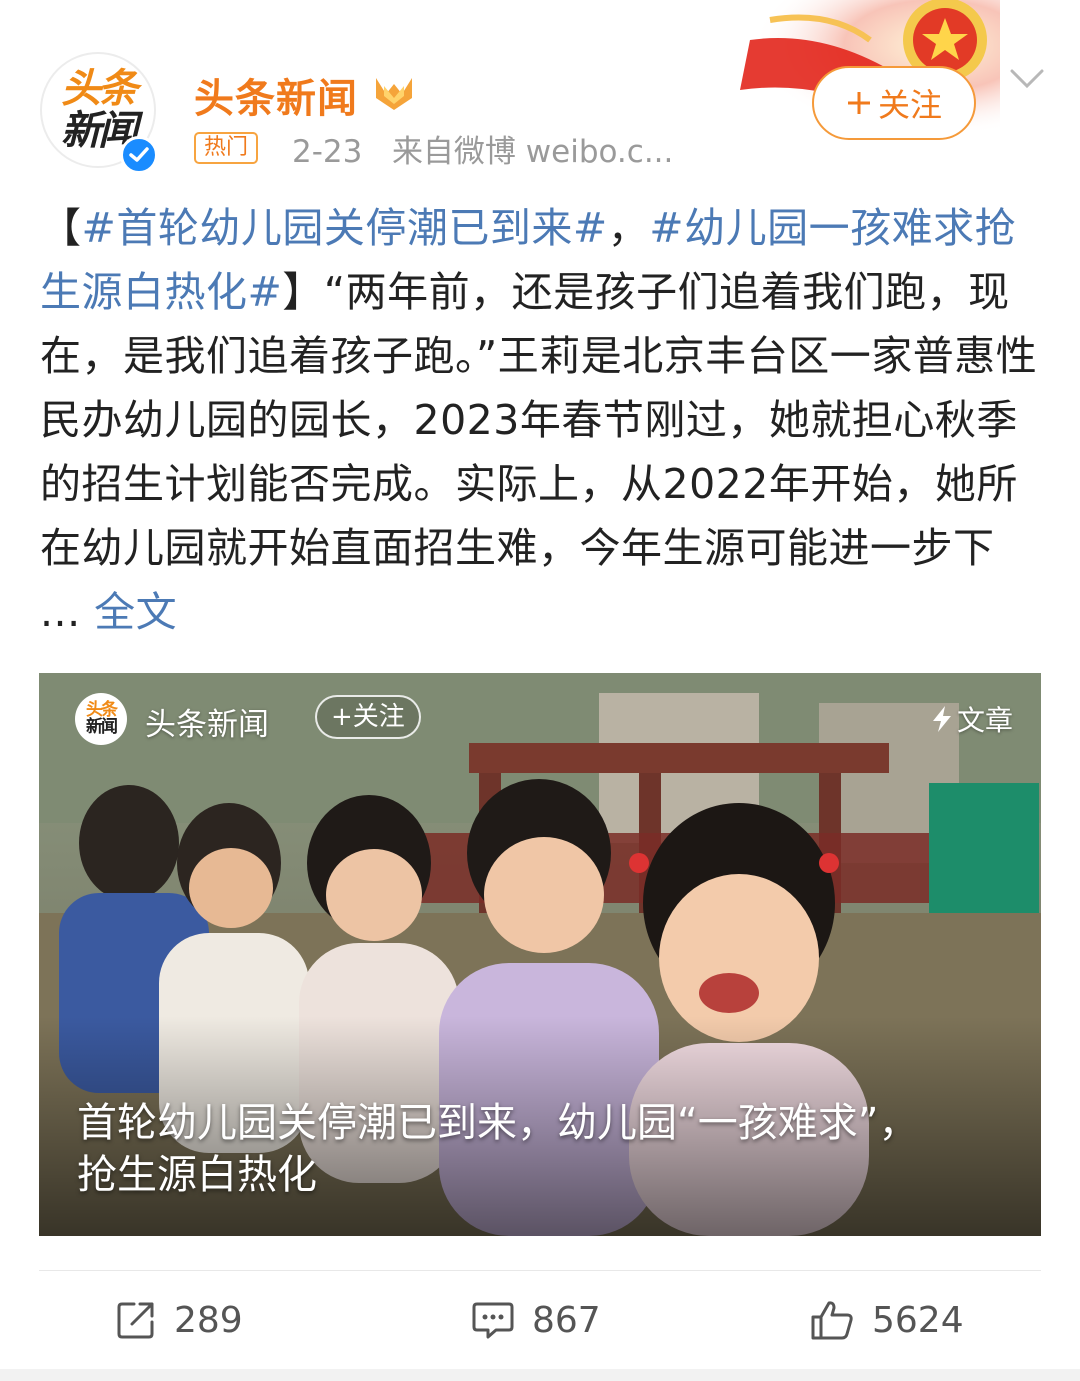  I want to click on follow-label: 关注, so click(909, 105).